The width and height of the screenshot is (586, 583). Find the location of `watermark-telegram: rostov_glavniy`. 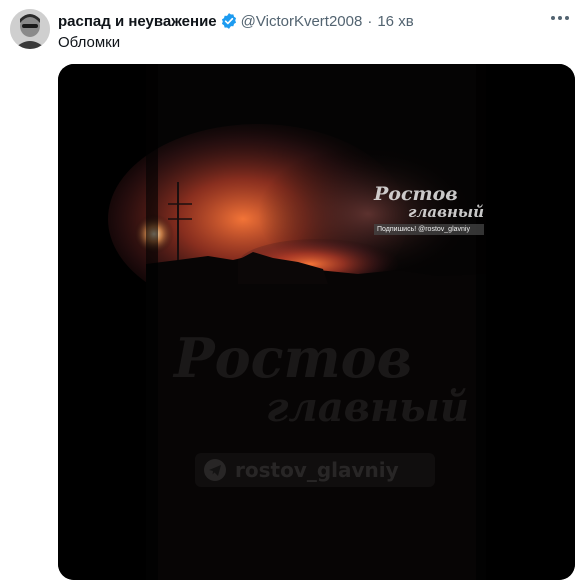

watermark-telegram: rostov_glavniy is located at coordinates (315, 470).